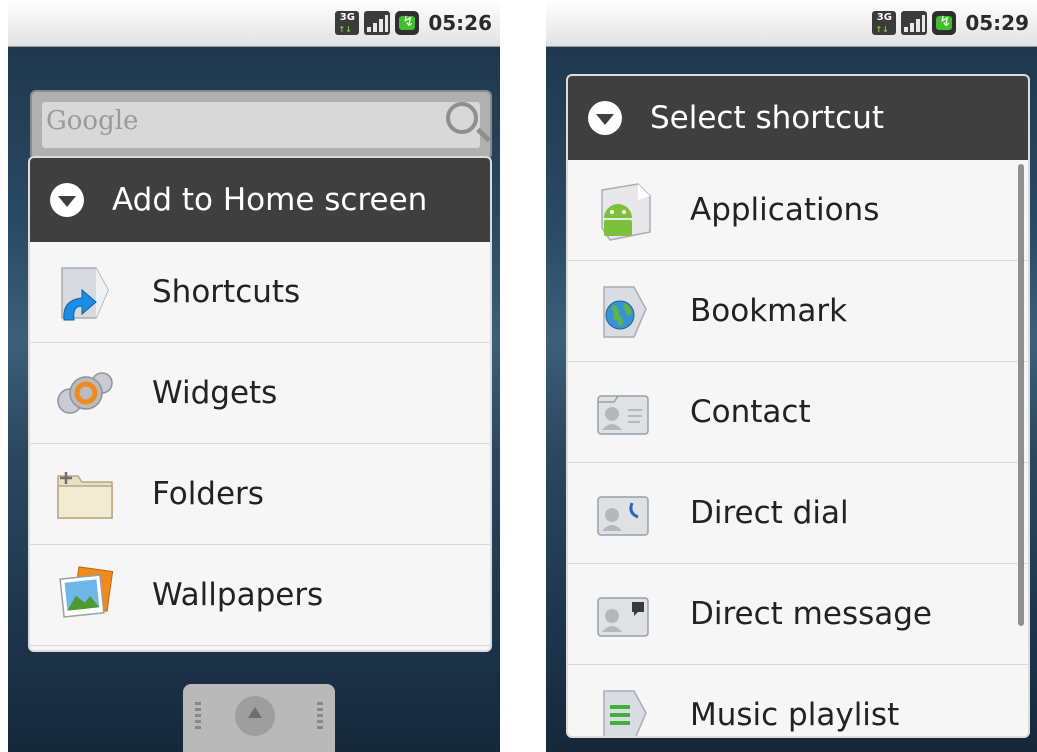 The height and width of the screenshot is (752, 1037). What do you see at coordinates (261, 125) in the screenshot?
I see `google-search-widget: Google` at bounding box center [261, 125].